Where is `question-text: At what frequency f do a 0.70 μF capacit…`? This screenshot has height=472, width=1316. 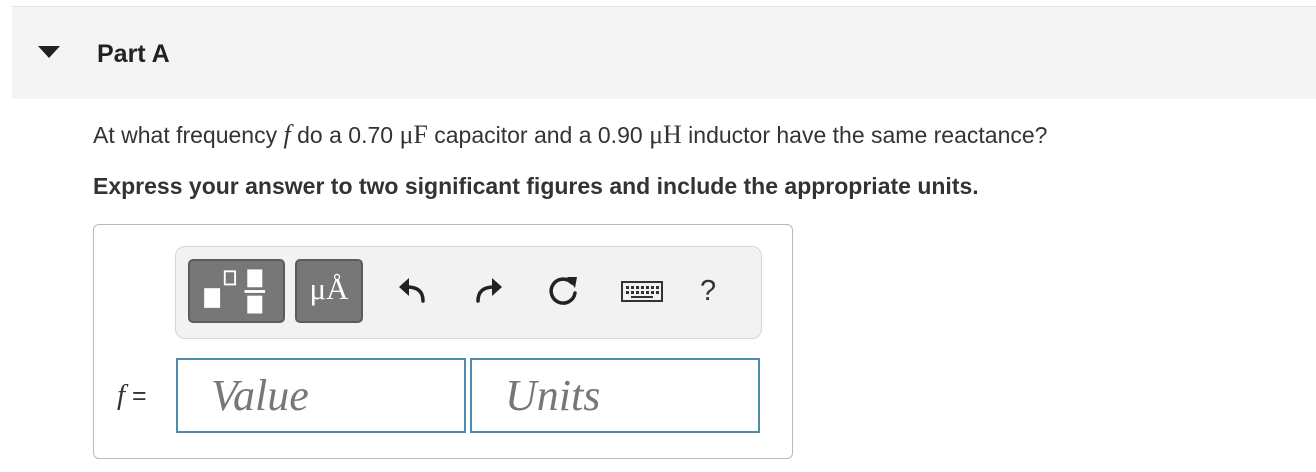
question-text: At what frequency f do a 0.70 μF capacit… is located at coordinates (570, 135).